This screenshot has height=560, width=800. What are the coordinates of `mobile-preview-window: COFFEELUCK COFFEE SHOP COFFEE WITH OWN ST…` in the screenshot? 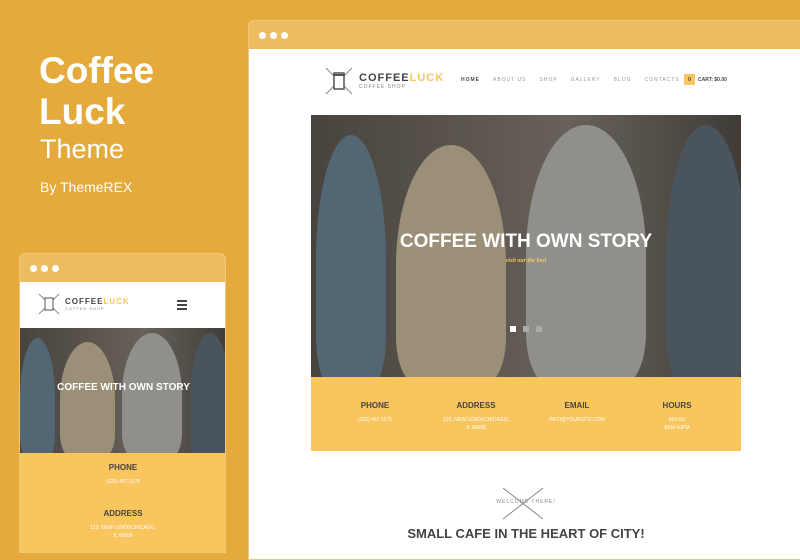 It's located at (122, 403).